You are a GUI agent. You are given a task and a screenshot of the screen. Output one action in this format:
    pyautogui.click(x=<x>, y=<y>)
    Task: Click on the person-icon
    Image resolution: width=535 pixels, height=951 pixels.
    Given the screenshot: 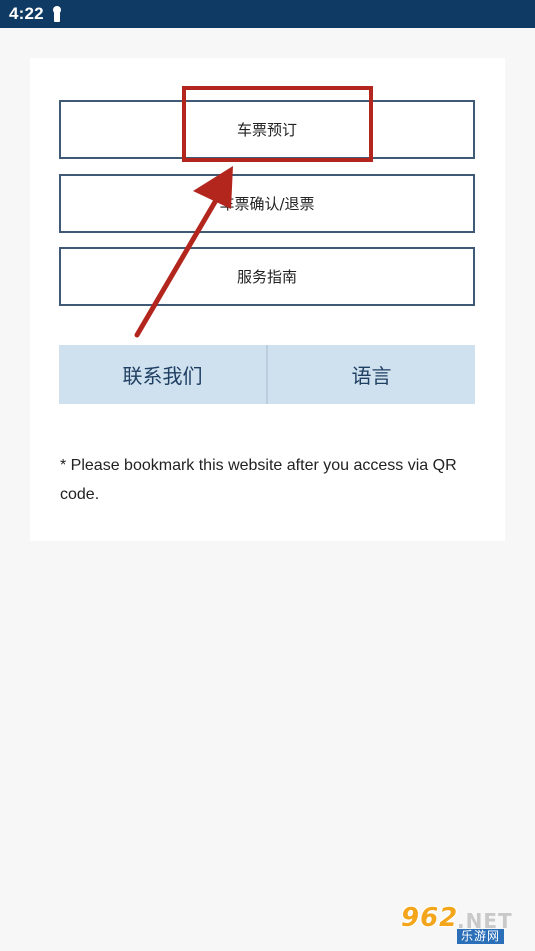 What is the action you would take?
    pyautogui.click(x=57, y=14)
    